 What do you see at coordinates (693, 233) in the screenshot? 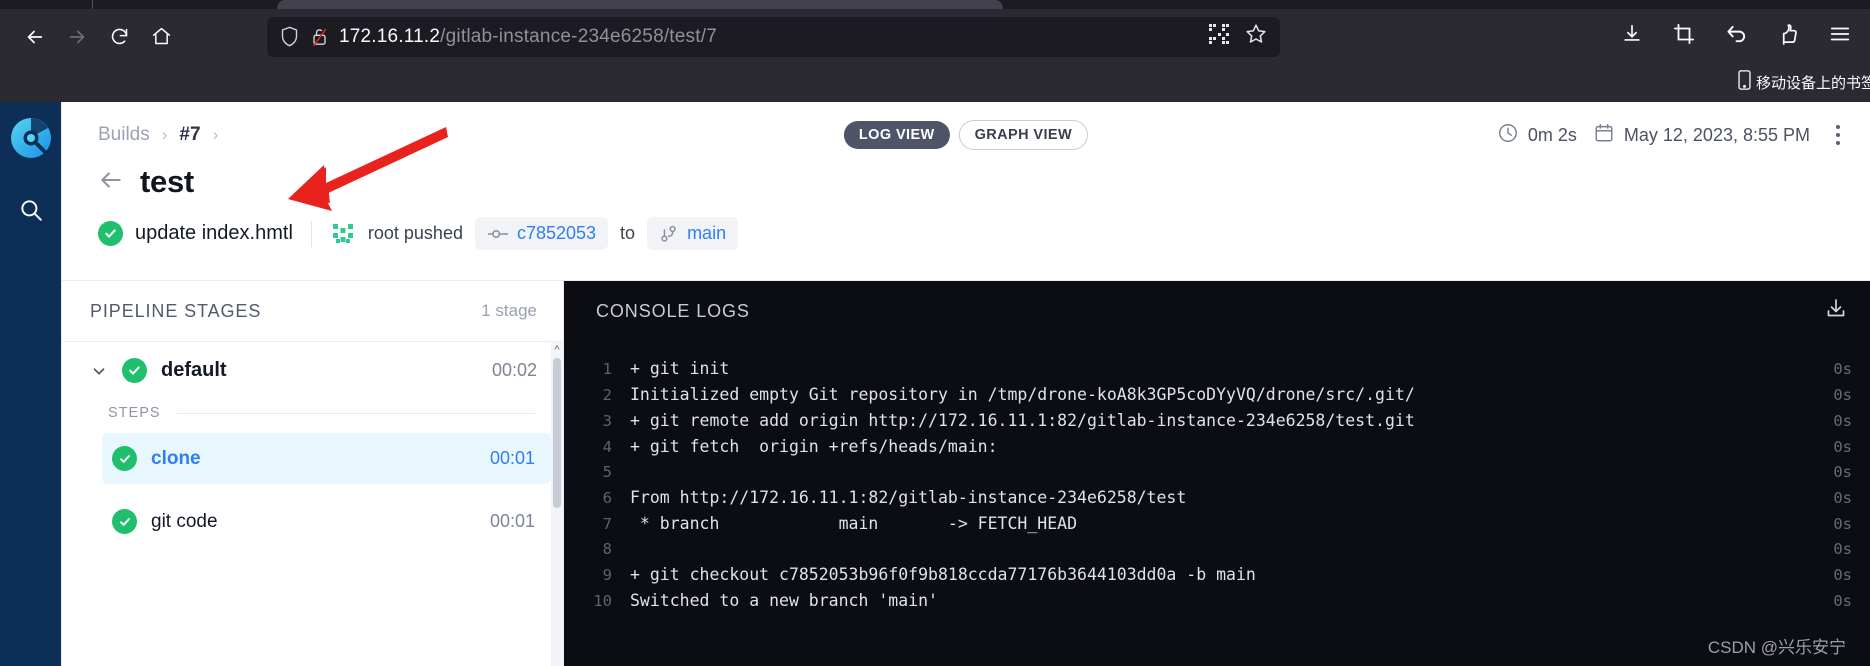
I see `branch-chip: main` at bounding box center [693, 233].